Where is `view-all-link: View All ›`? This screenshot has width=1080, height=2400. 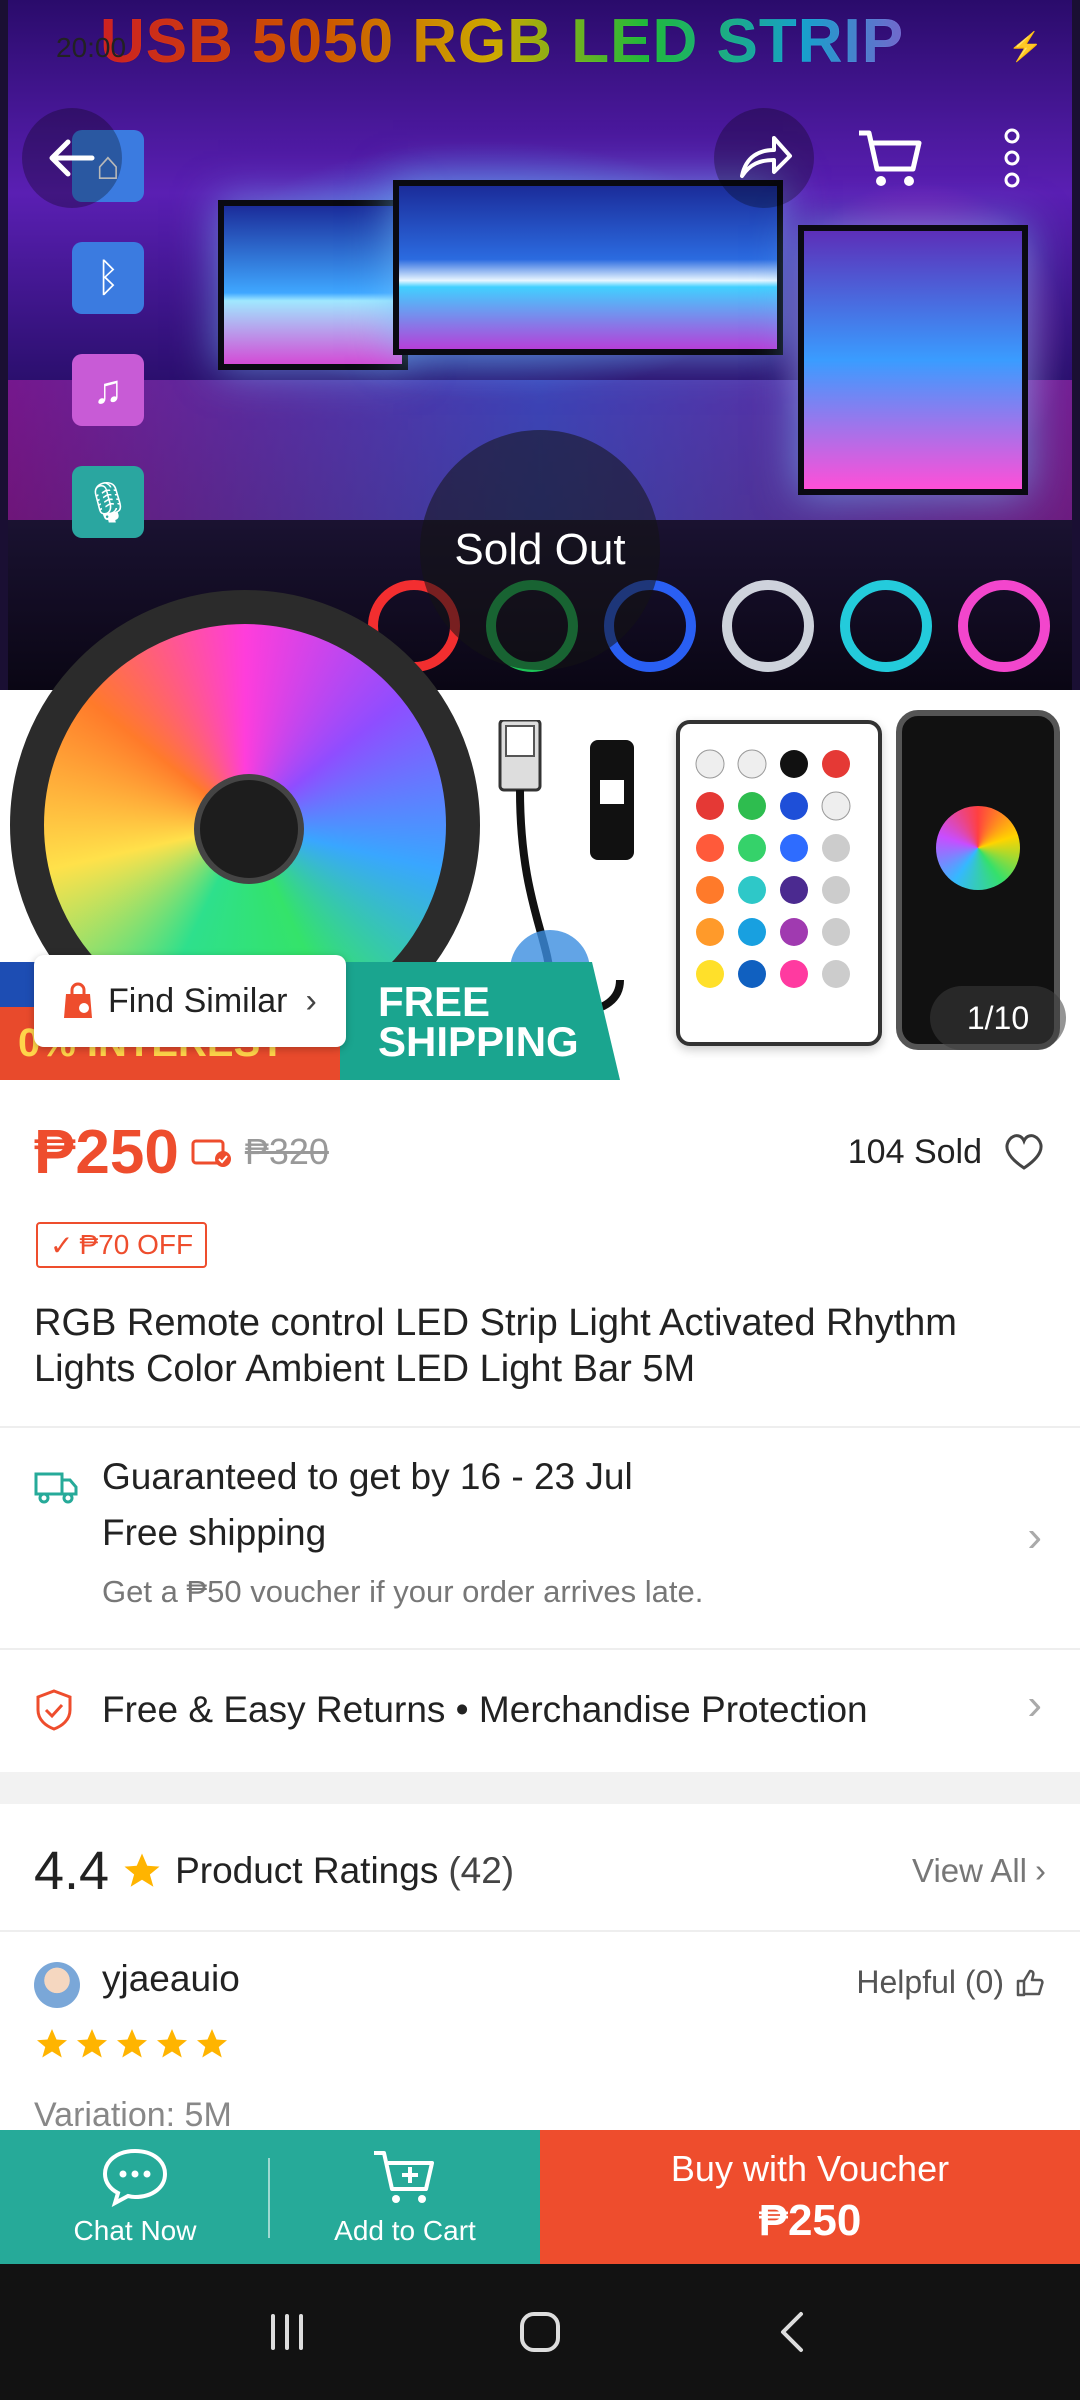
view-all-link: View All › is located at coordinates (979, 1871).